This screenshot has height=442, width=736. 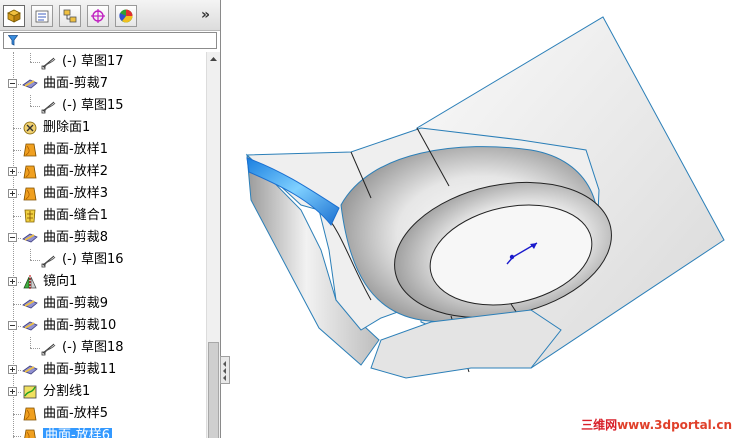 I want to click on tree-item: (-) 草图16, so click(x=103, y=260).